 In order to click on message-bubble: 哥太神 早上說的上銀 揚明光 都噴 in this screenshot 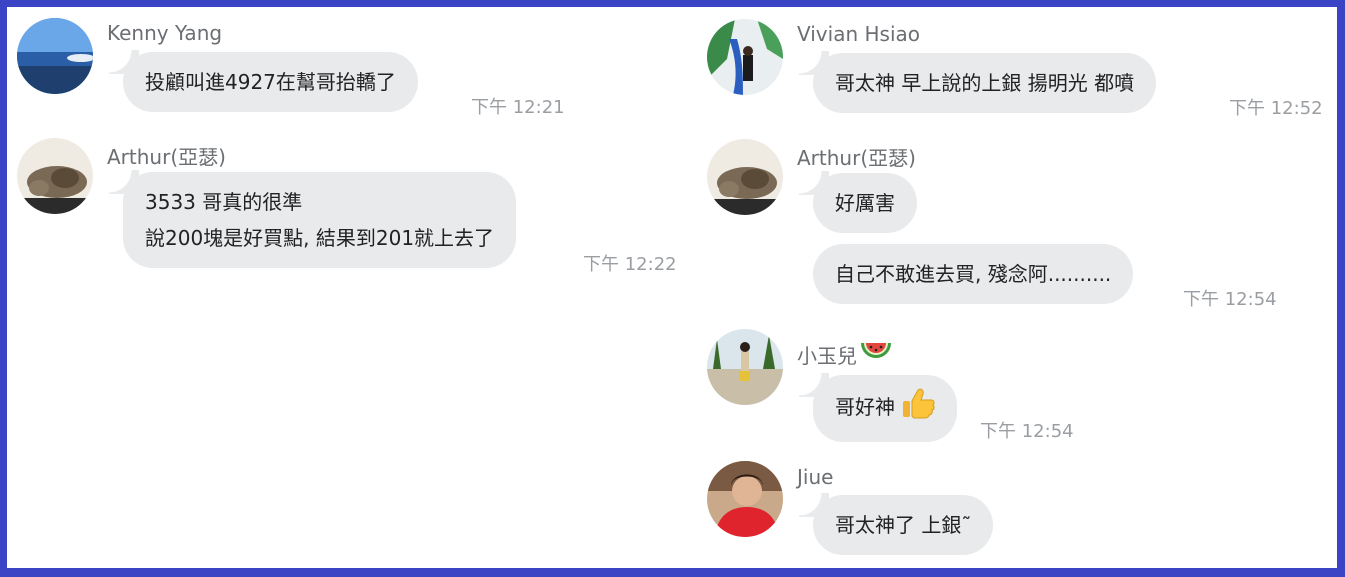, I will do `click(977, 82)`.